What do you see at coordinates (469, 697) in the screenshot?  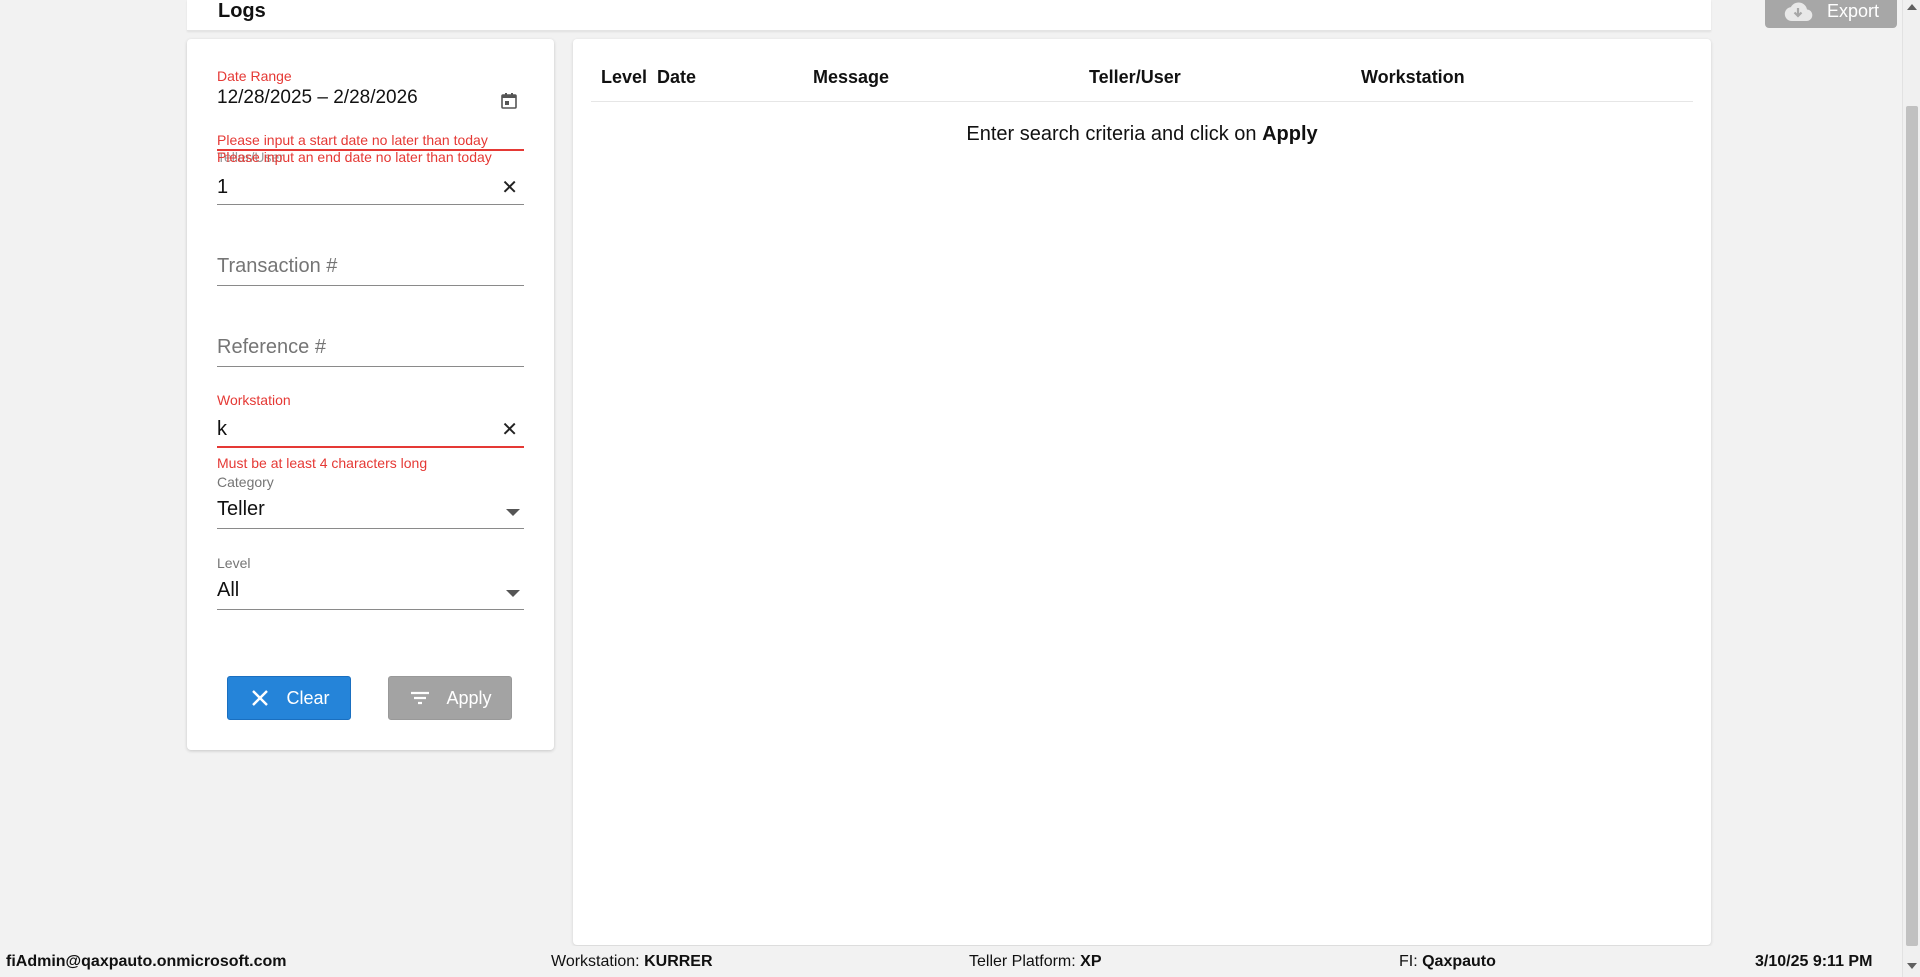 I see `apply-label: Apply` at bounding box center [469, 697].